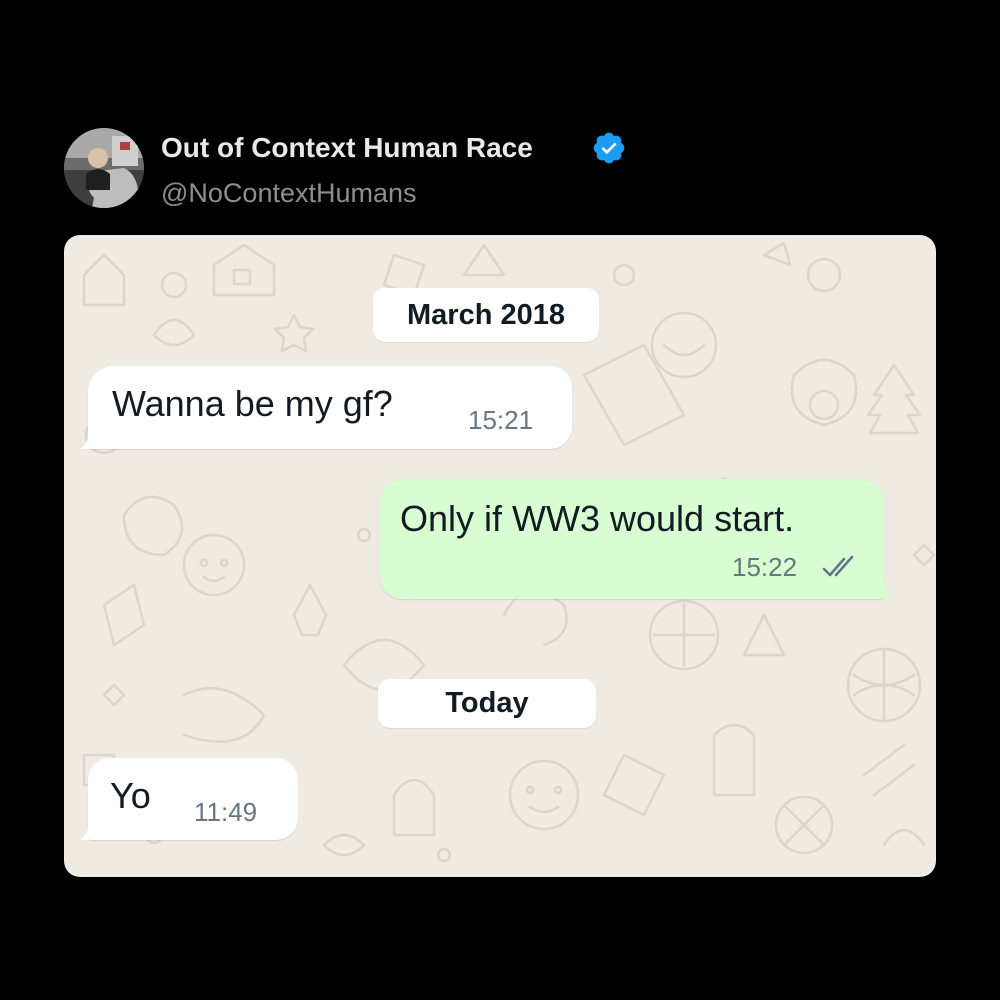 The image size is (1000, 1000). Describe the element at coordinates (130, 795) in the screenshot. I see `message-text: Yo` at that location.